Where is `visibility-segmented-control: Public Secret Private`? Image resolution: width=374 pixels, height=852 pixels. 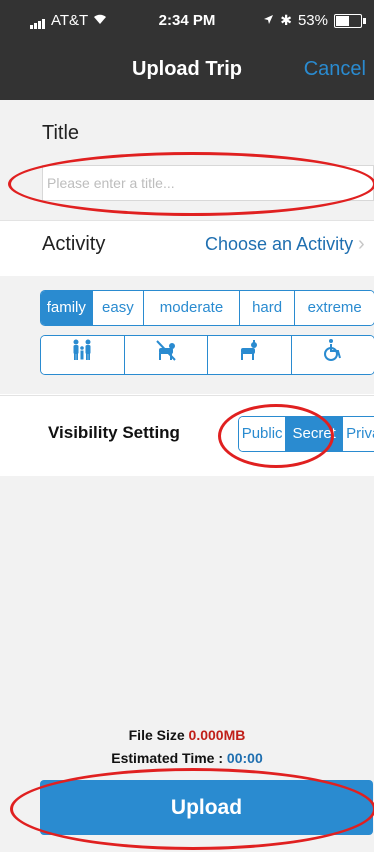 visibility-segmented-control: Public Secret Private is located at coordinates (306, 434).